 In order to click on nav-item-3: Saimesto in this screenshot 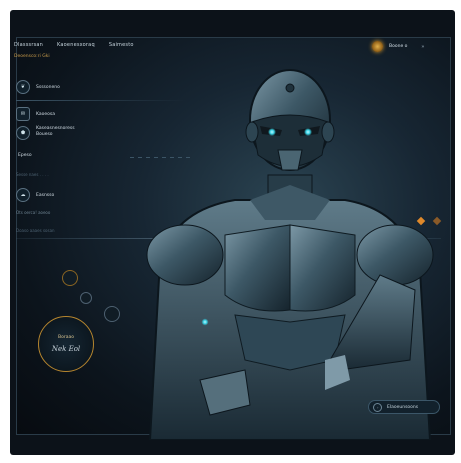, I will do `click(121, 47)`.